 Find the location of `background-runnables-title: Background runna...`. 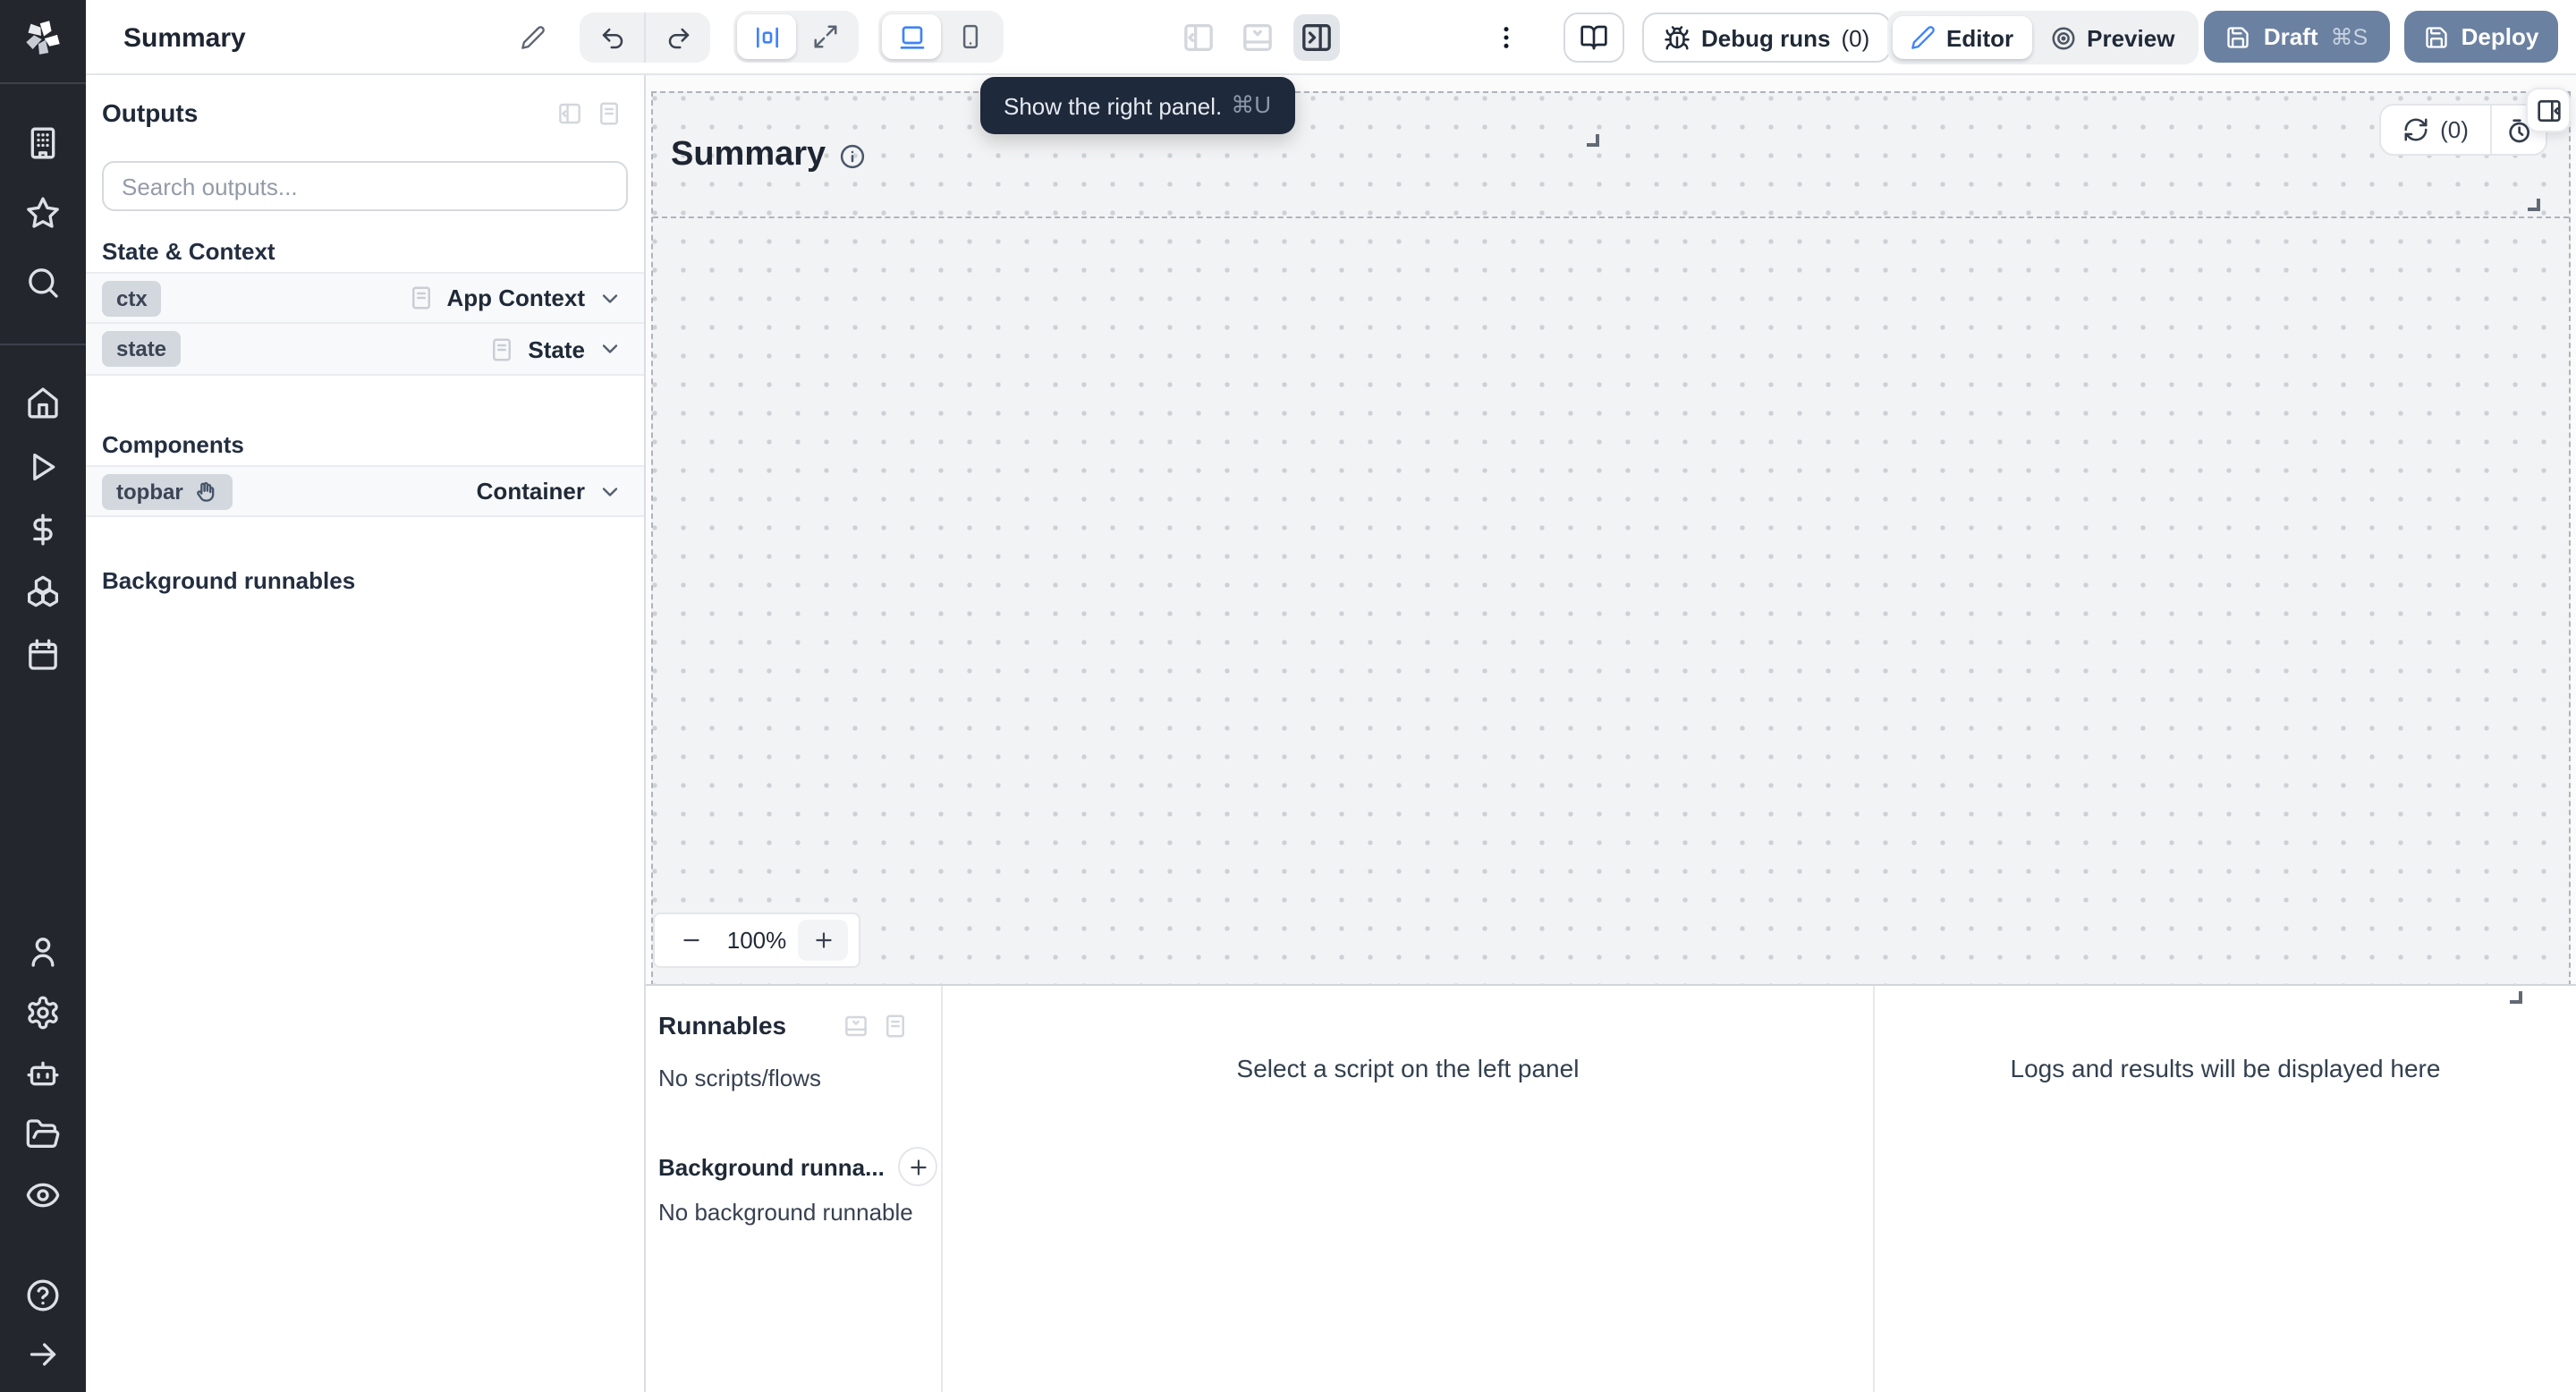

background-runnables-title: Background runna... is located at coordinates (771, 1166).